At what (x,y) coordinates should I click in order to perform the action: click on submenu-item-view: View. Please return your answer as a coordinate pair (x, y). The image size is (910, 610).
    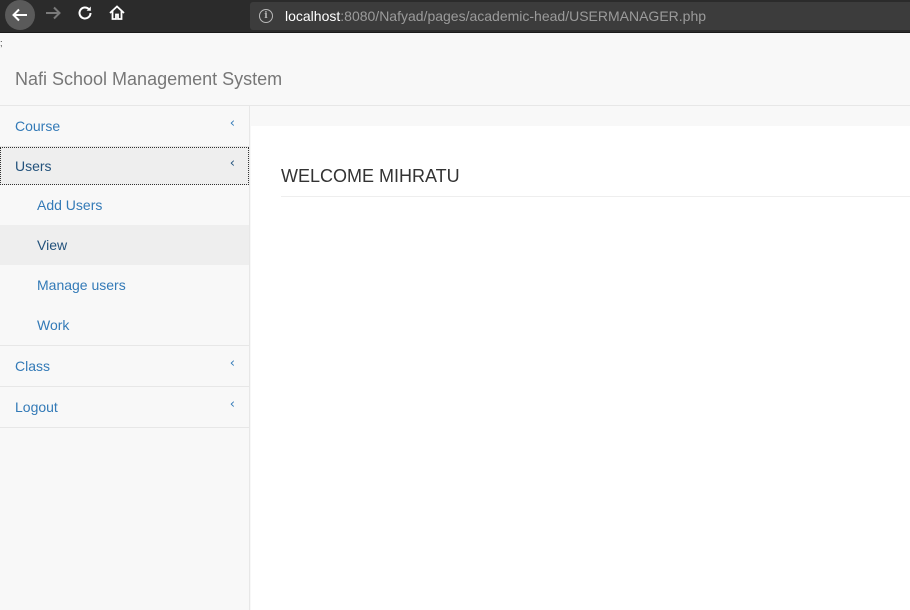
    Looking at the image, I should click on (124, 245).